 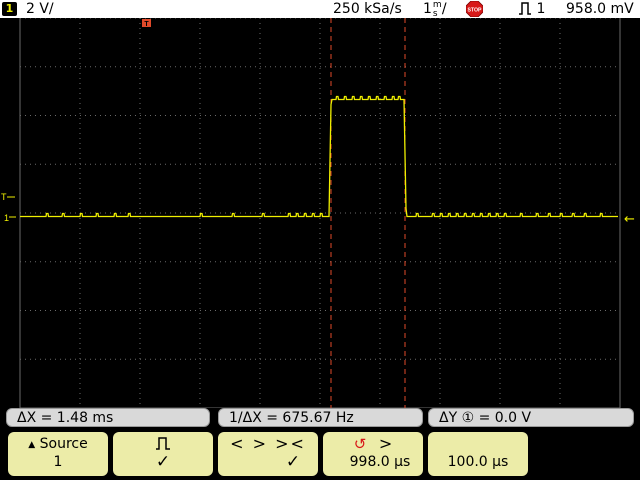 I want to click on source-value: 1, so click(x=58, y=462).